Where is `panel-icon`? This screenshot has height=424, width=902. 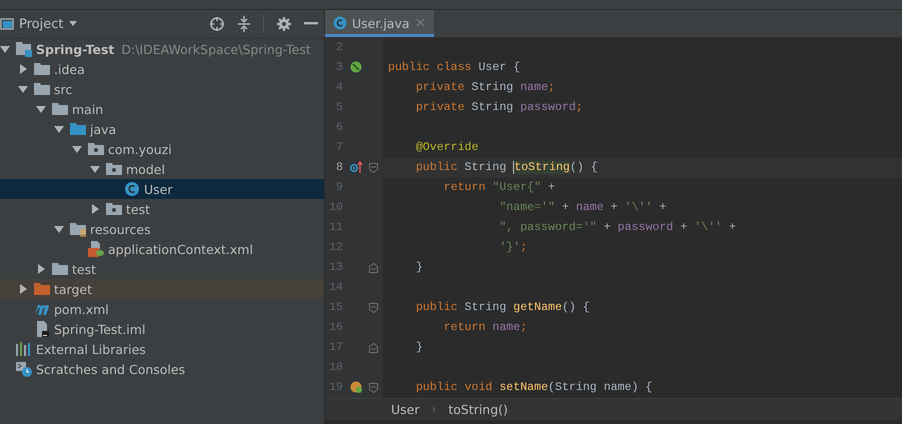
panel-icon is located at coordinates (7, 24).